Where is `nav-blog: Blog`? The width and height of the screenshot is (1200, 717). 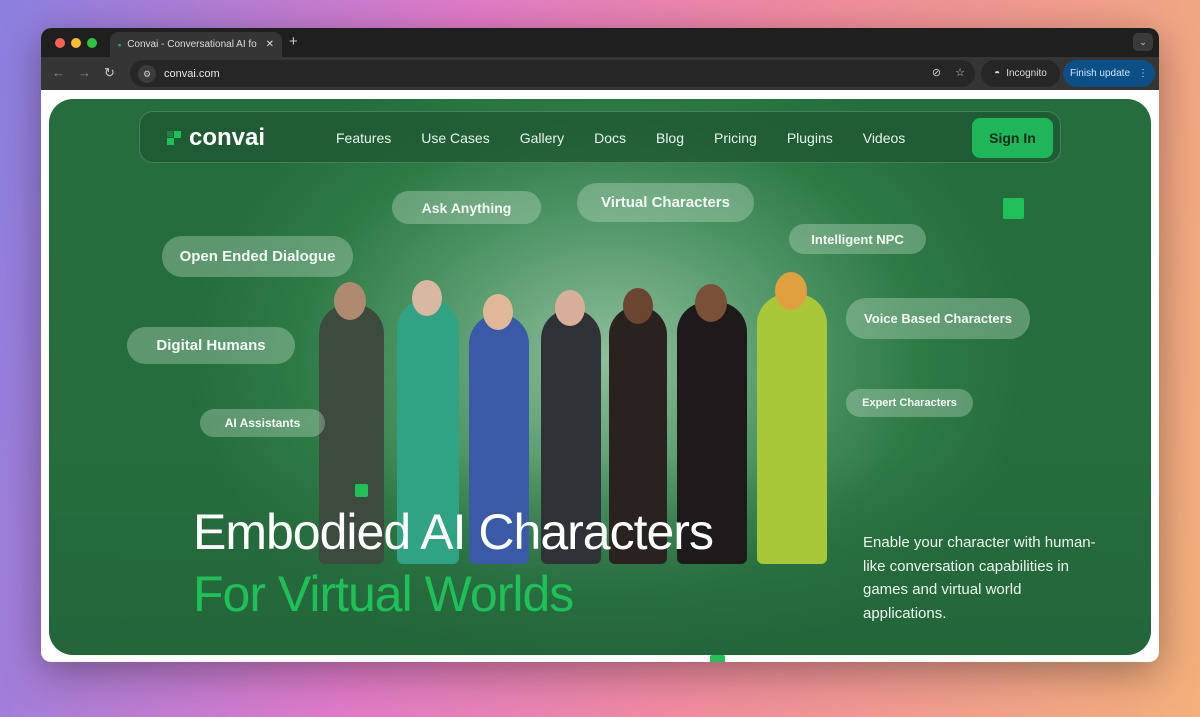
nav-blog: Blog is located at coordinates (670, 138).